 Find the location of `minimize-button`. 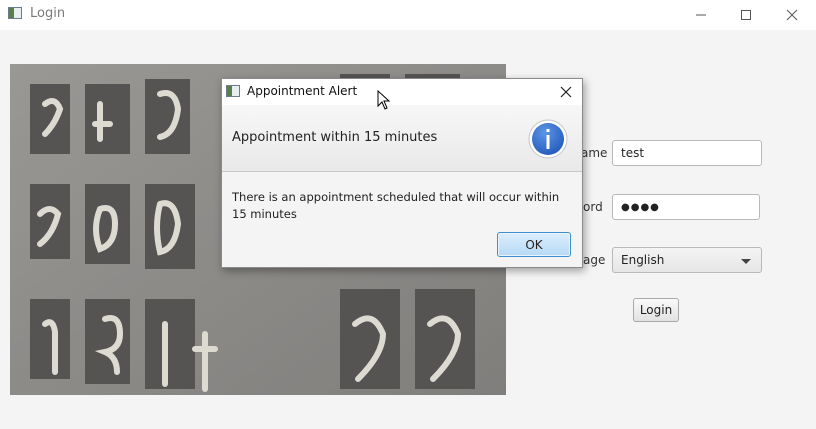

minimize-button is located at coordinates (701, 15).